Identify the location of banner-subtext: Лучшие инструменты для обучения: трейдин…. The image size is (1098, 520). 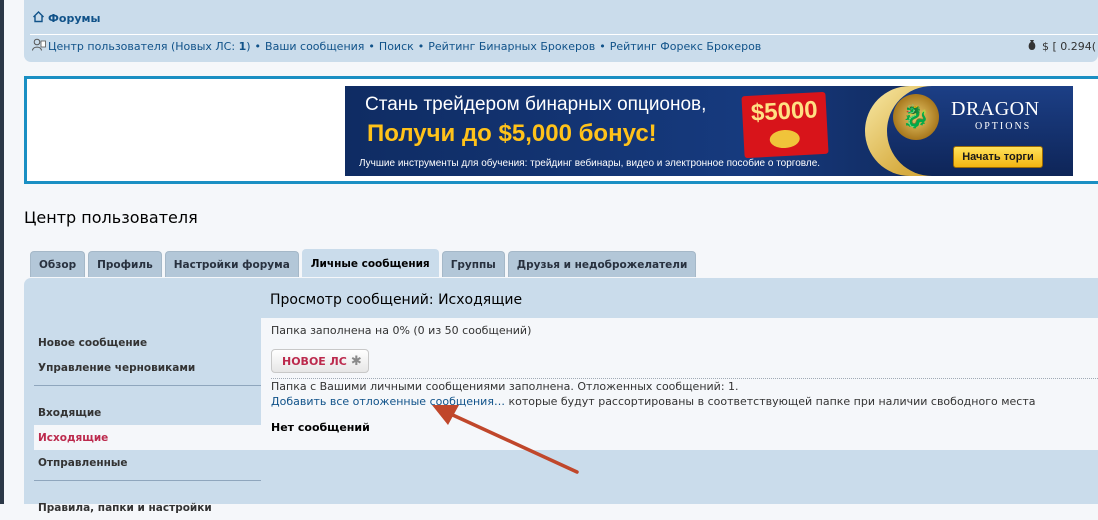
(590, 163).